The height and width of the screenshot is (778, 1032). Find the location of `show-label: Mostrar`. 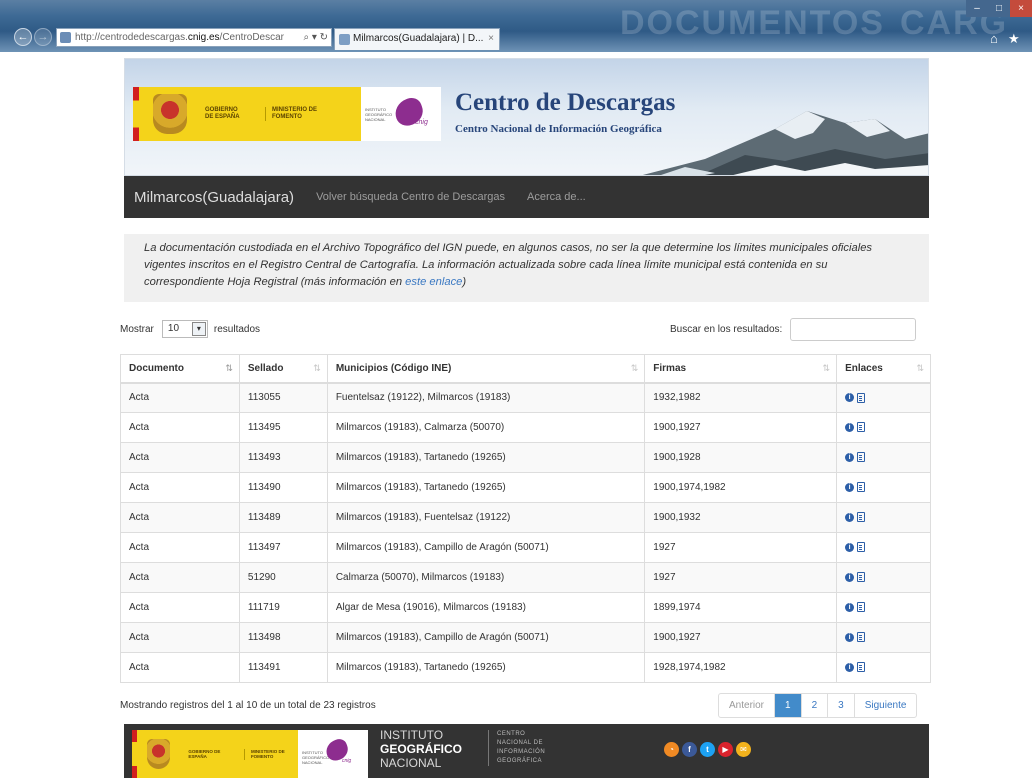

show-label: Mostrar is located at coordinates (137, 329).